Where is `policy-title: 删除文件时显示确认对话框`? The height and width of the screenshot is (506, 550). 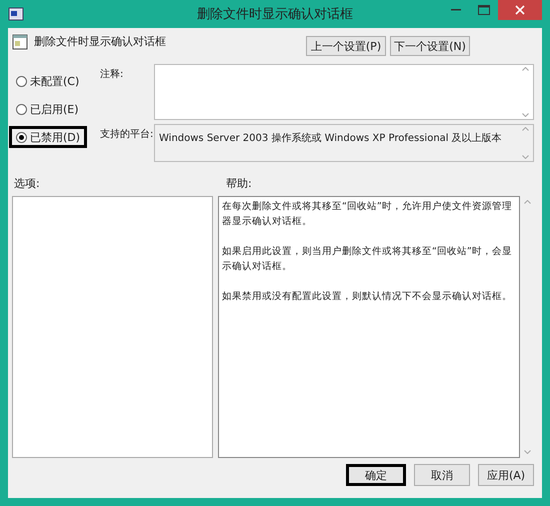
policy-title: 删除文件时显示确认对话框 is located at coordinates (100, 41).